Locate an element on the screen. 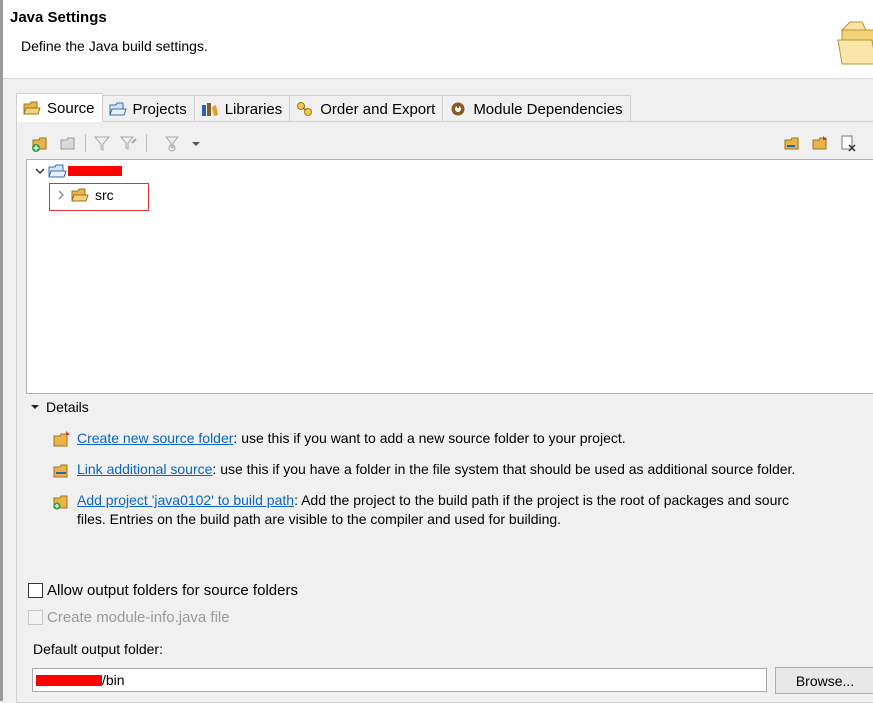  tab-source: Source is located at coordinates (59, 107).